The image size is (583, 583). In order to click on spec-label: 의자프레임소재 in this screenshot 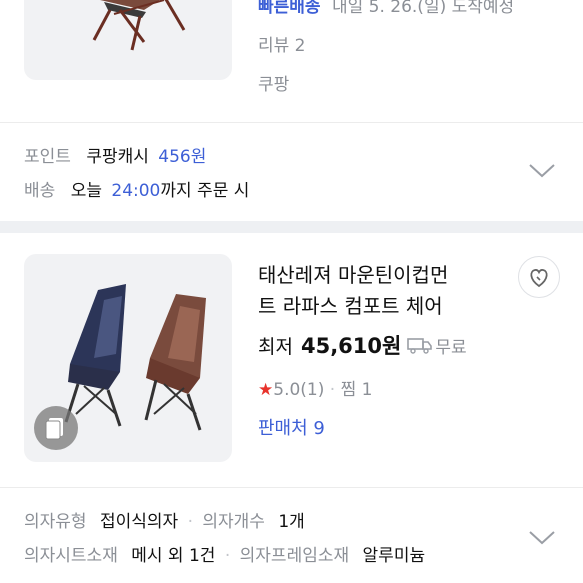, I will do `click(294, 556)`.